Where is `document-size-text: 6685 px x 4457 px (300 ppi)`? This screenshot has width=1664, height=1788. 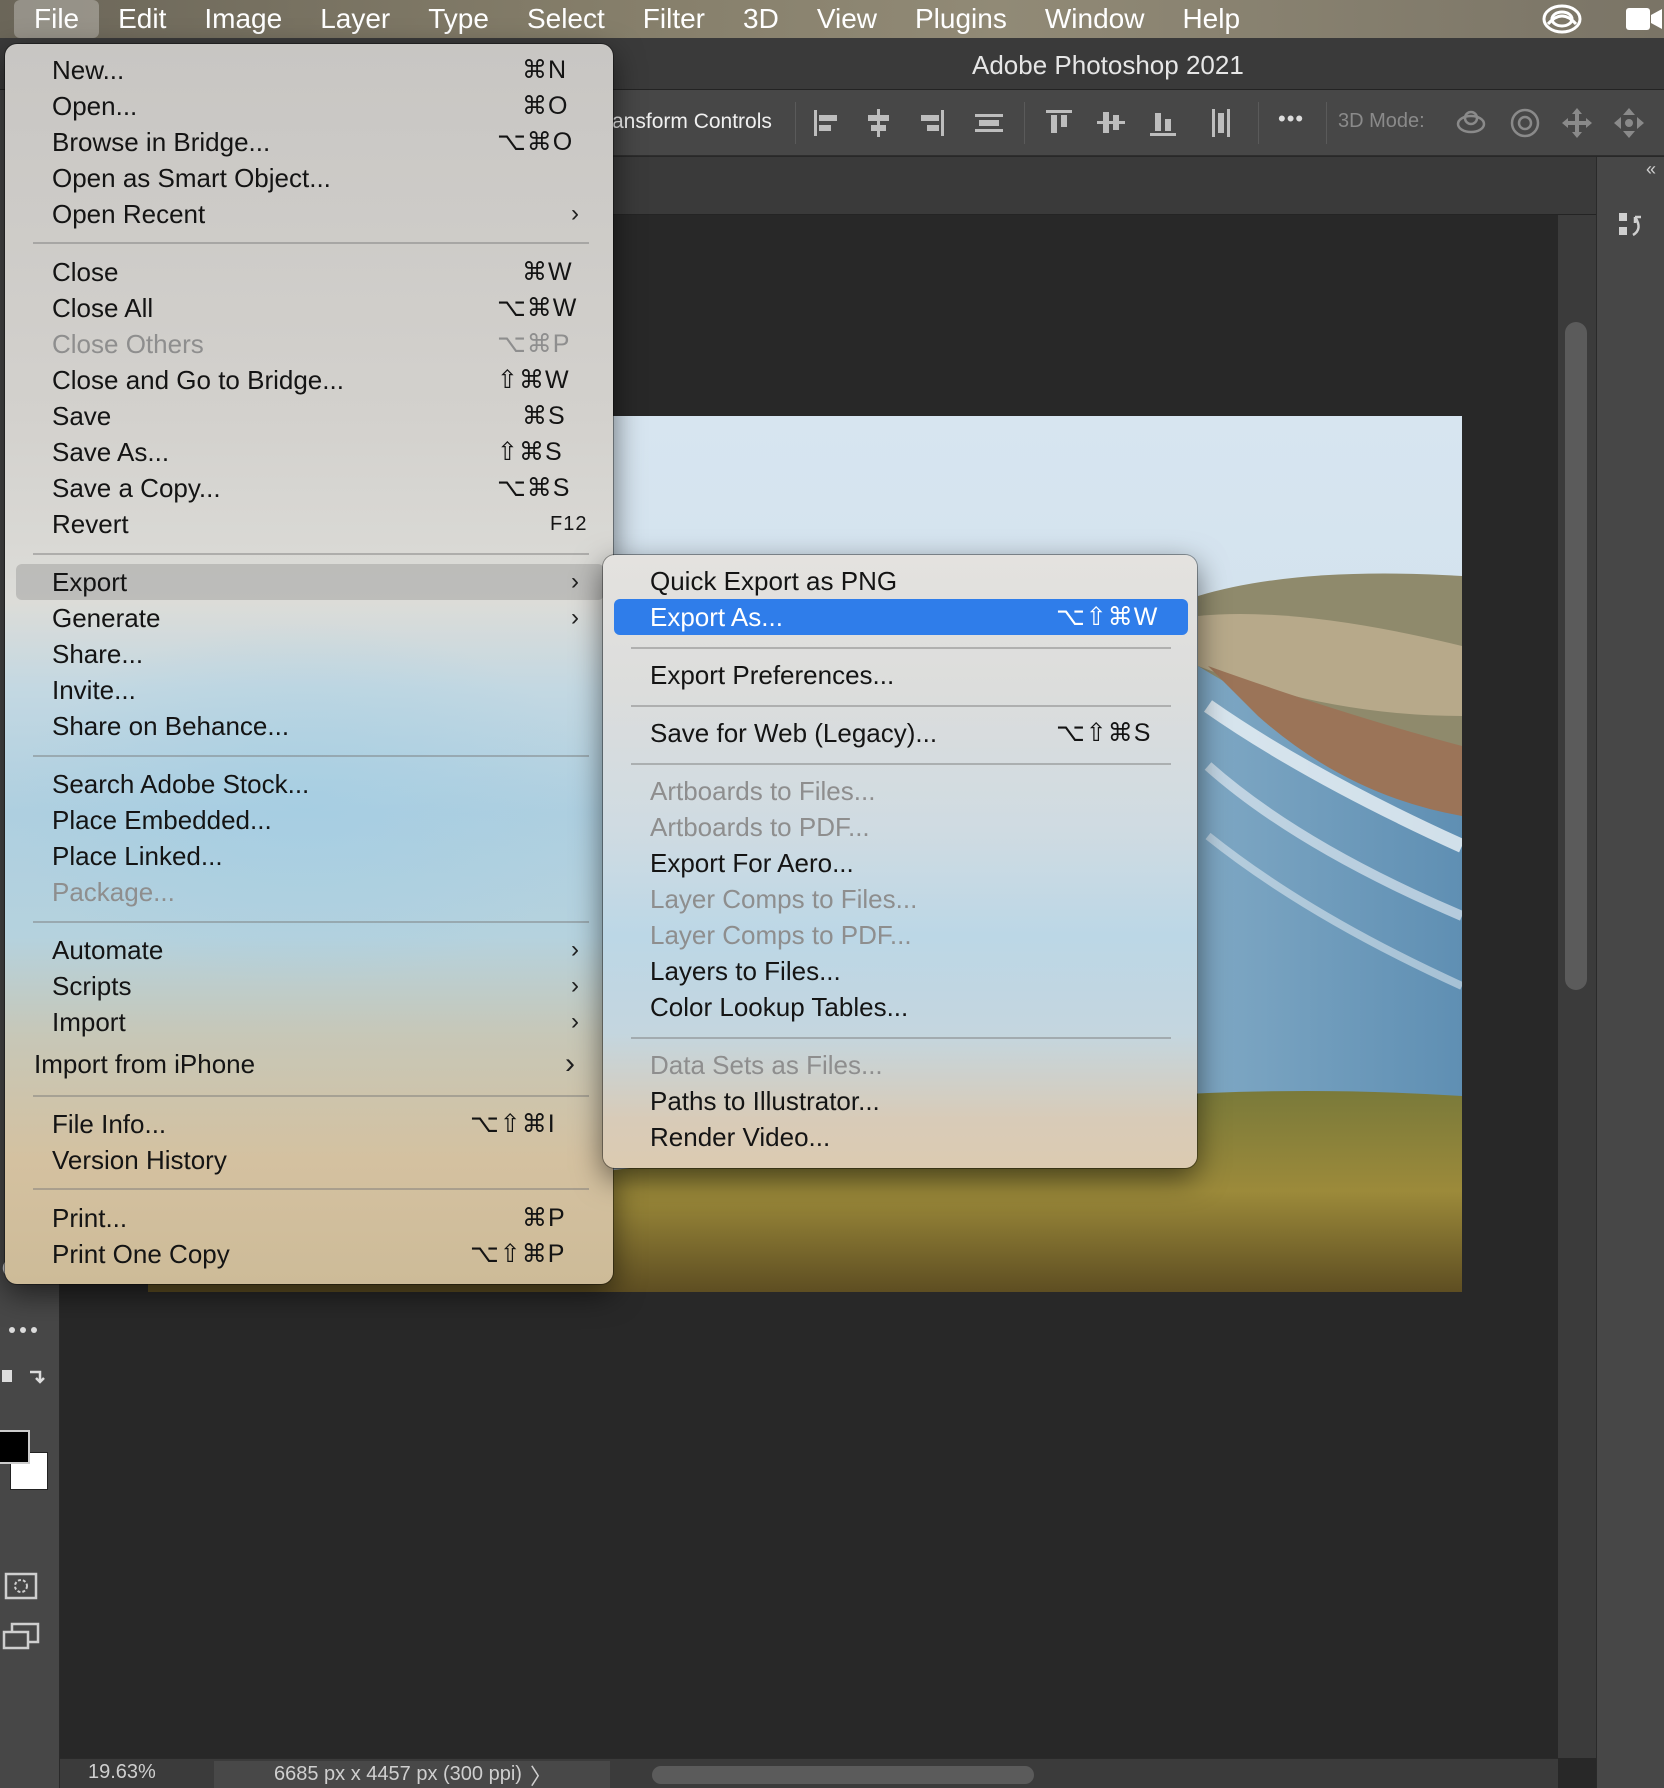 document-size-text: 6685 px x 4457 px (300 ppi) is located at coordinates (398, 1774).